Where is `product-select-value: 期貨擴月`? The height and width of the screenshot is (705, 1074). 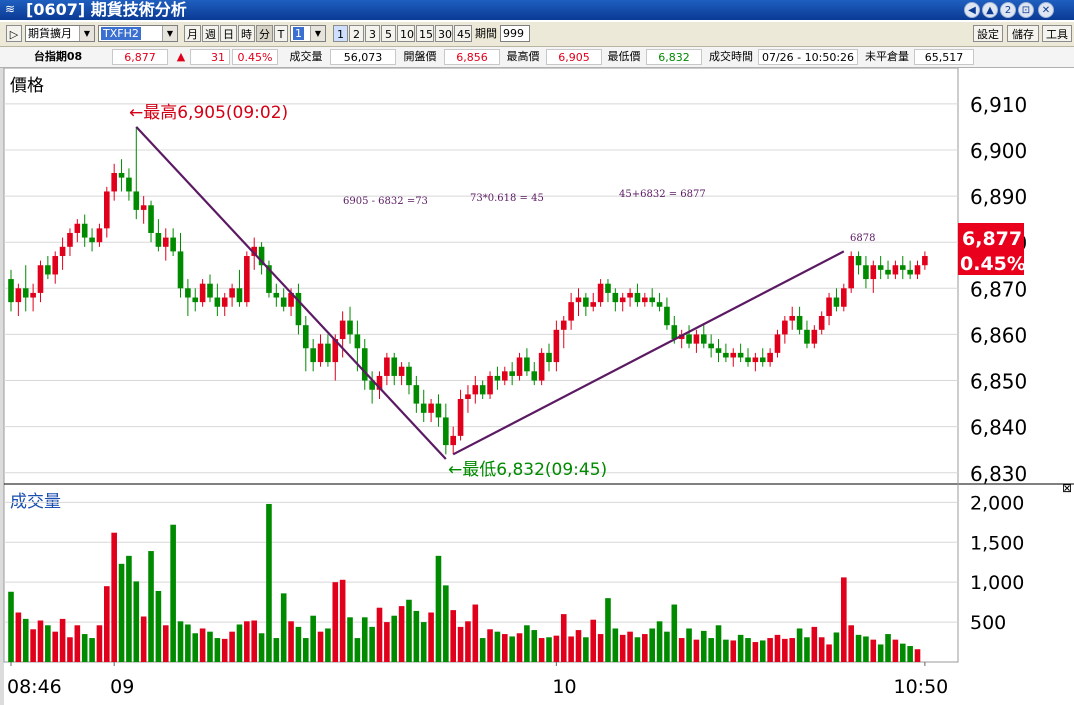
product-select-value: 期貨擴月 is located at coordinates (50, 33).